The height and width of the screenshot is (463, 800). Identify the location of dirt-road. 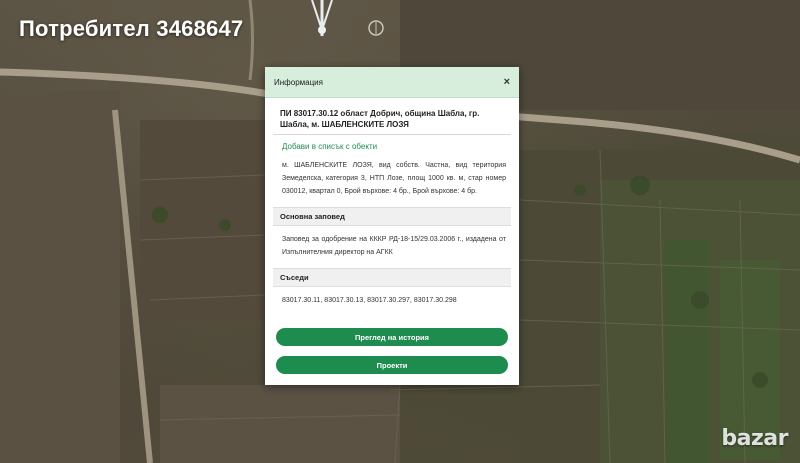
(251, 40).